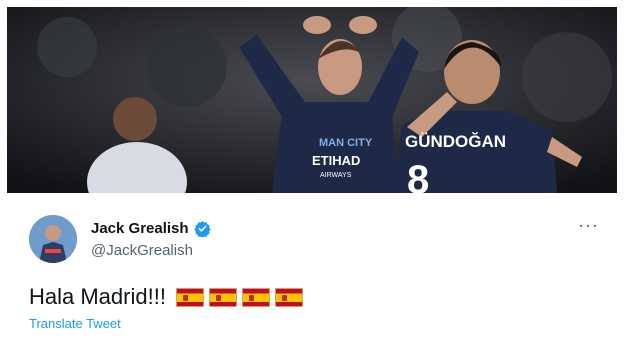 This screenshot has width=624, height=350. What do you see at coordinates (53, 239) in the screenshot?
I see `avatar` at bounding box center [53, 239].